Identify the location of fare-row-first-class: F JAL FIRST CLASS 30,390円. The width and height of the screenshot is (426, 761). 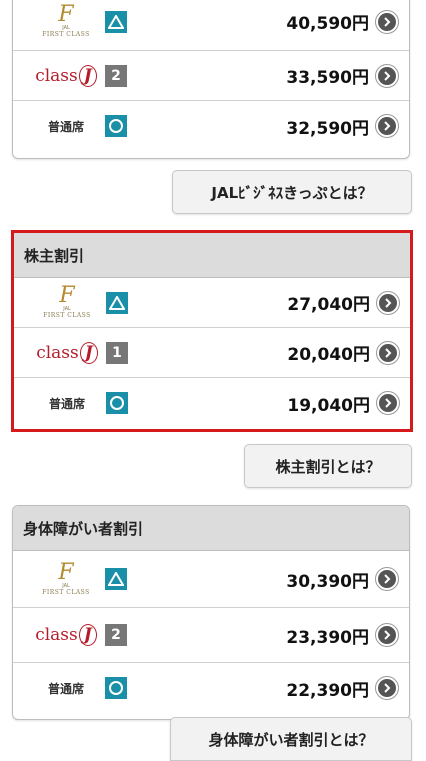
(211, 579).